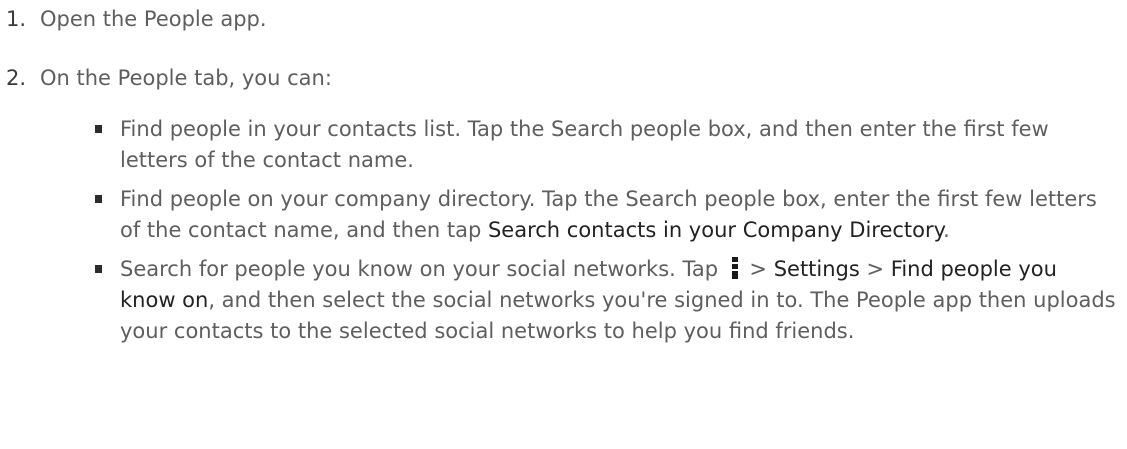 The height and width of the screenshot is (449, 1127). Describe the element at coordinates (16, 78) in the screenshot. I see `step-number: 2.` at that location.